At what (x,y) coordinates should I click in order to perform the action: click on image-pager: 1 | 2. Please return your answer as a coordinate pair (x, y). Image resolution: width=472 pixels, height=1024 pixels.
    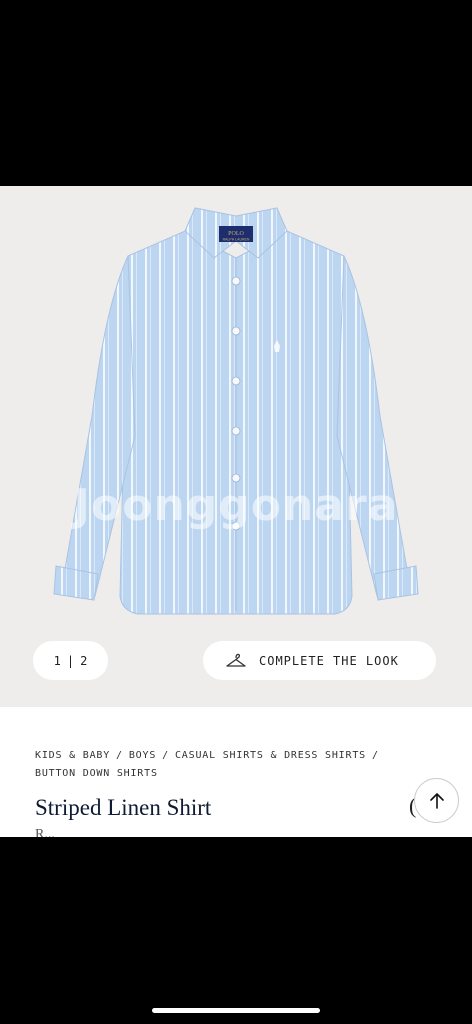
    Looking at the image, I should click on (70, 660).